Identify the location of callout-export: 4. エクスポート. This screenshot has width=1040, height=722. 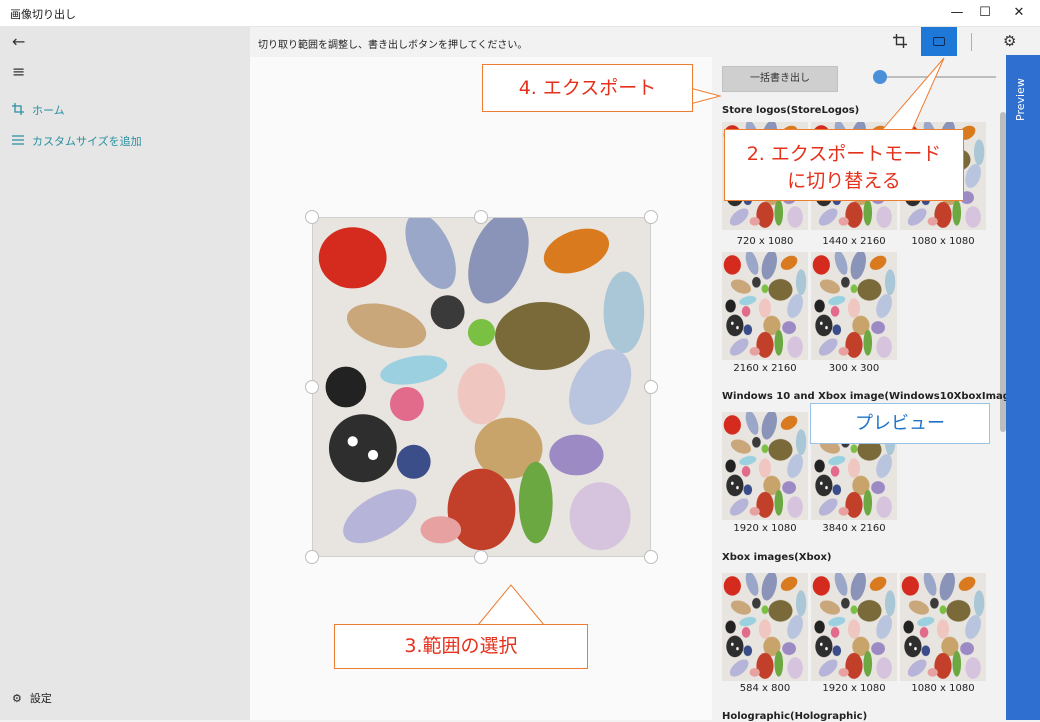
(587, 88).